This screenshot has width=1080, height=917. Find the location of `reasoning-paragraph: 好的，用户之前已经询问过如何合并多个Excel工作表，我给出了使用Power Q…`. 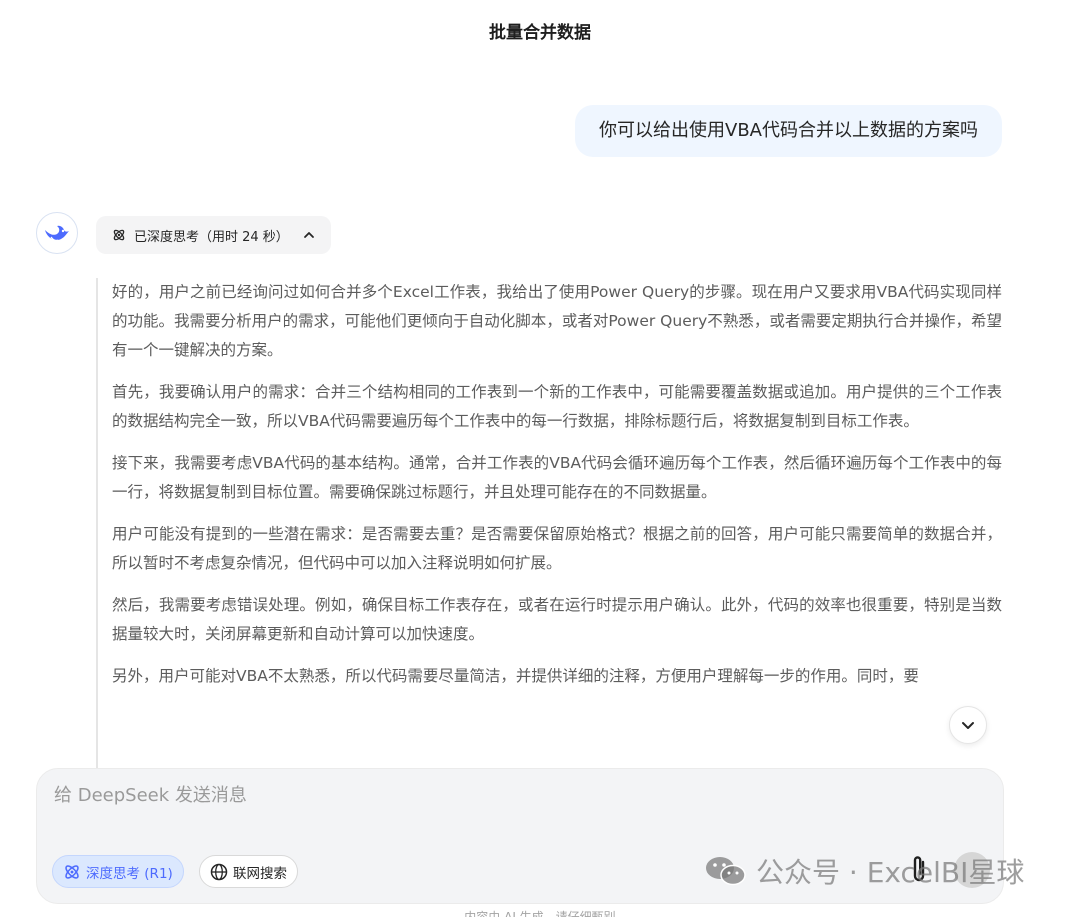

reasoning-paragraph: 好的，用户之前已经询问过如何合并多个Excel工作表，我给出了使用Power Q… is located at coordinates (557, 321).